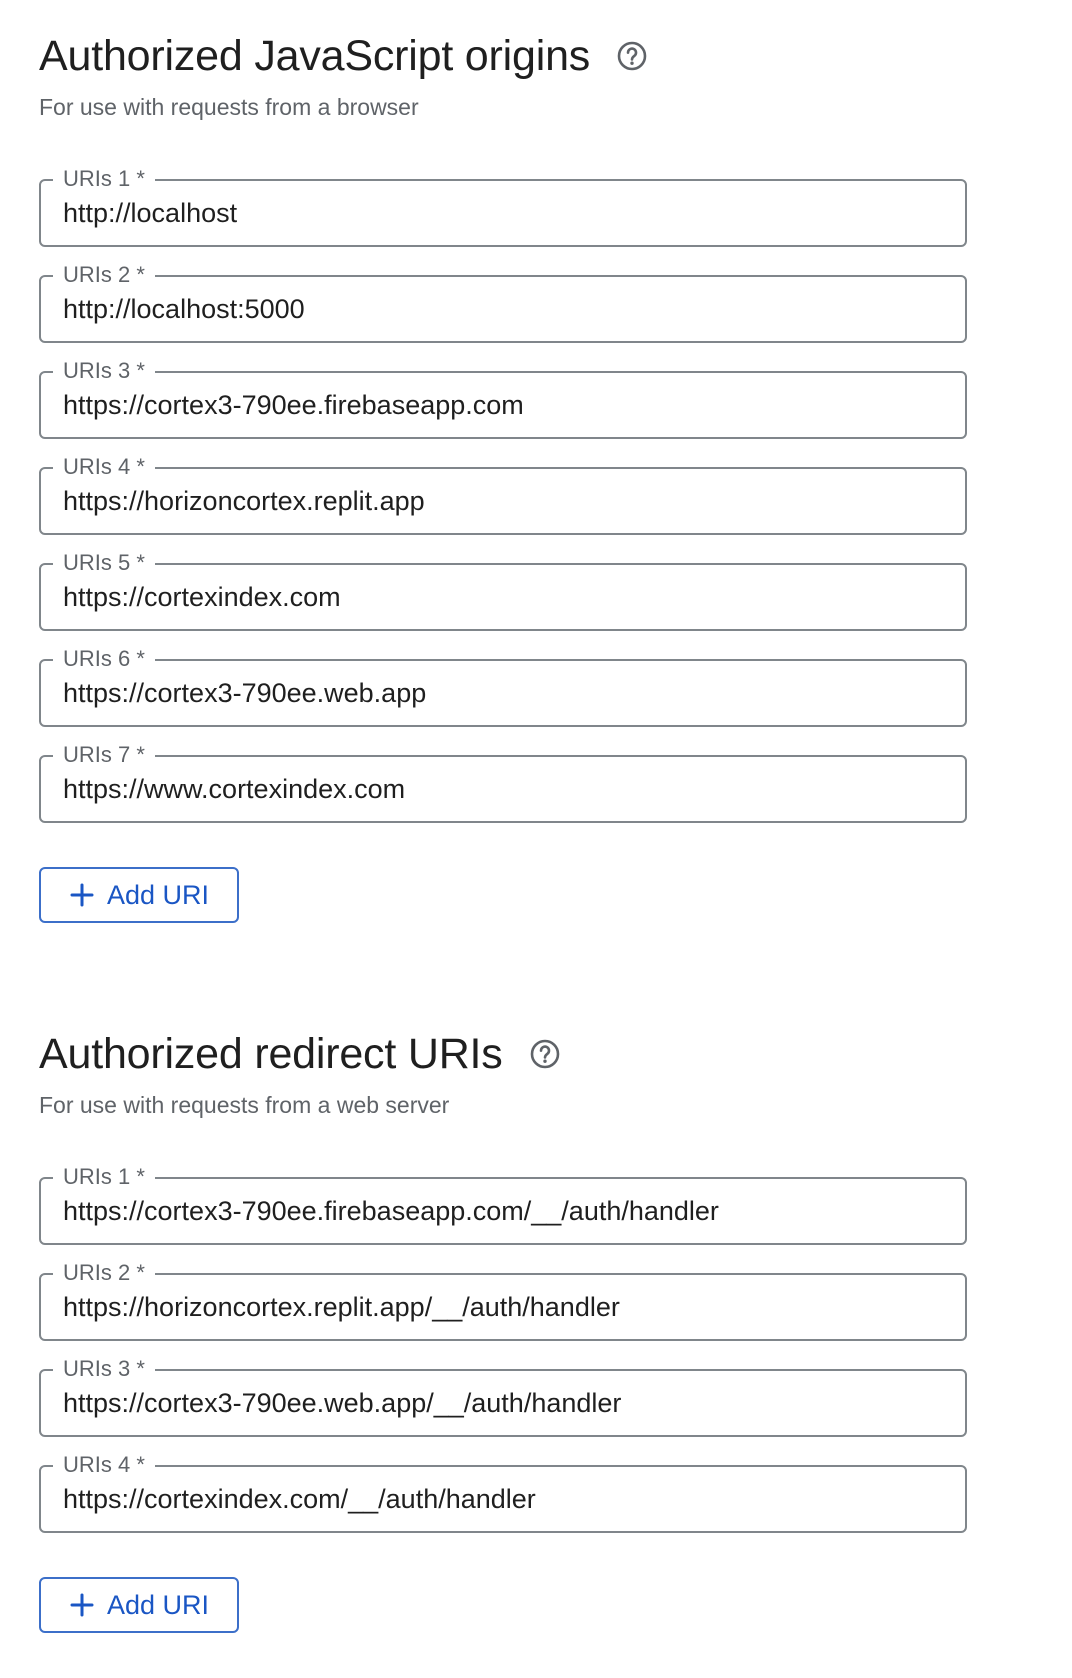  What do you see at coordinates (229, 107) in the screenshot?
I see `js-origins-subtitle: For use with requests from a browser` at bounding box center [229, 107].